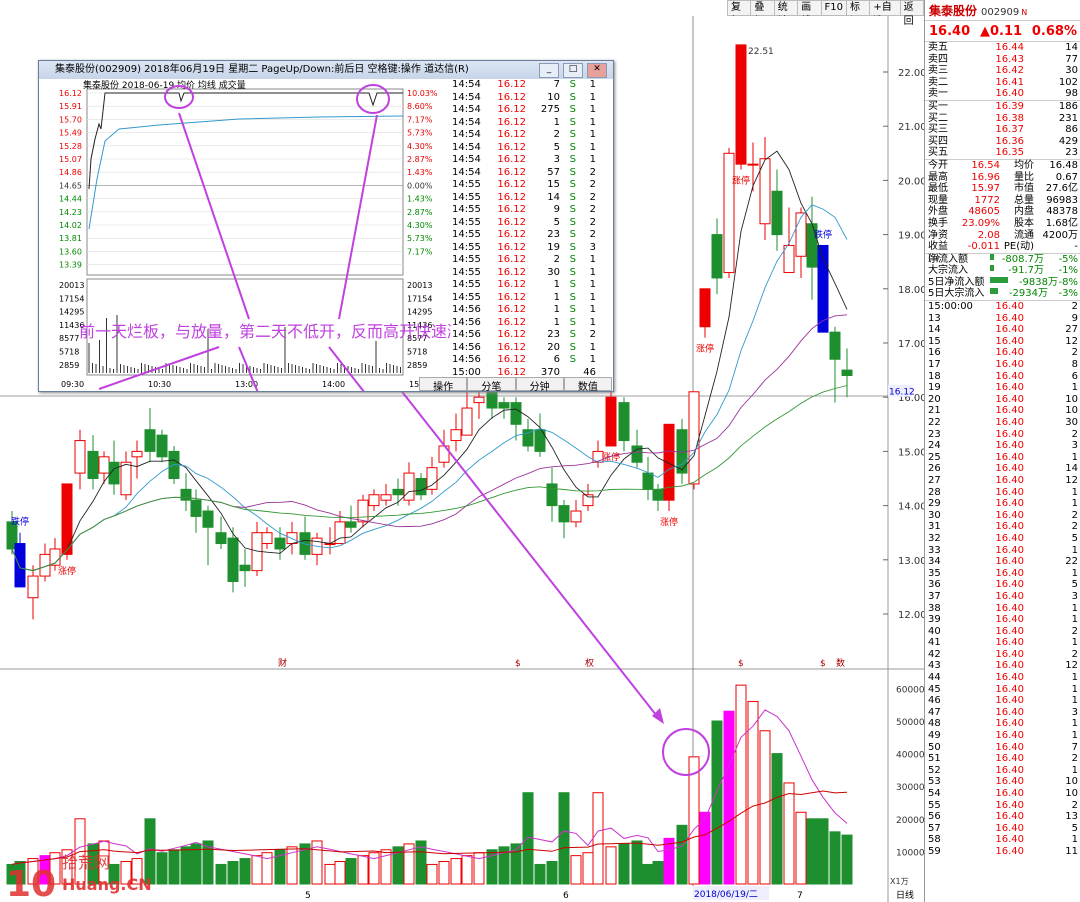 This screenshot has width=1080, height=902. I want to click on popup-tab-2: 分钟, so click(539, 385).